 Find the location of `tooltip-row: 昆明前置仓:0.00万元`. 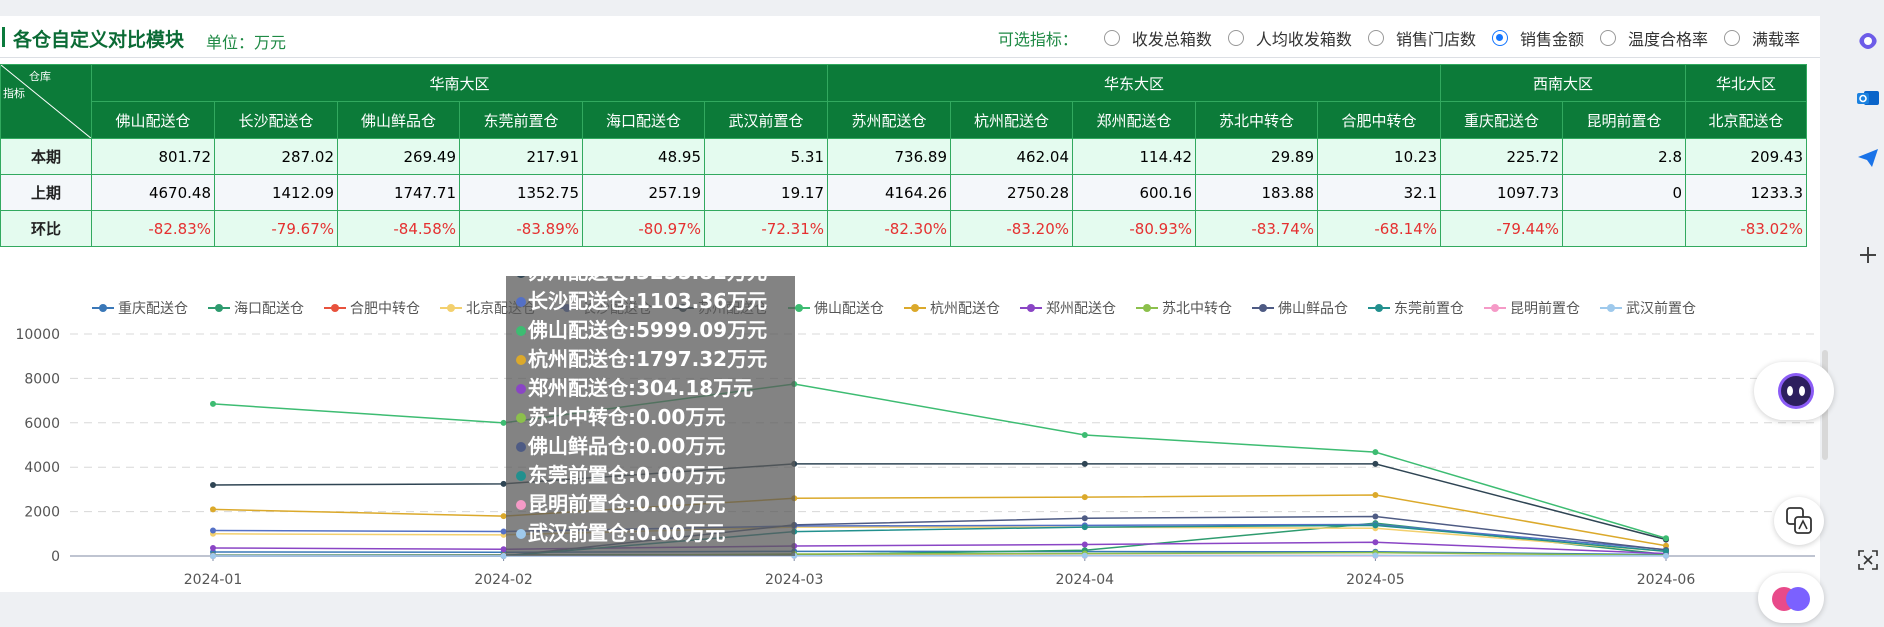

tooltip-row: 昆明前置仓:0.00万元 is located at coordinates (636, 504).